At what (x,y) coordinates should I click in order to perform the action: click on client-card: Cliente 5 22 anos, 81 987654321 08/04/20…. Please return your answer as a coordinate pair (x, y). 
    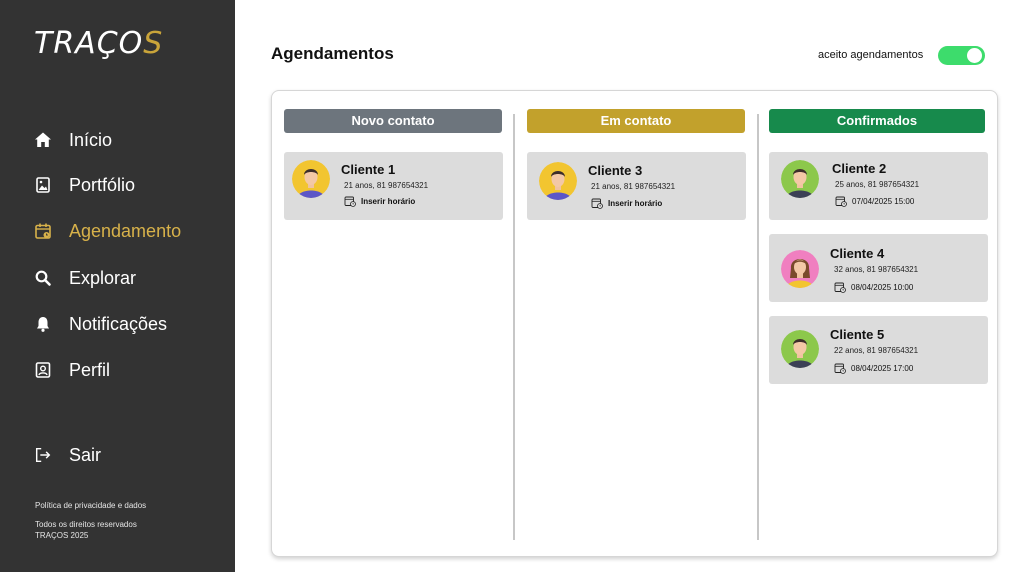
    Looking at the image, I should click on (878, 350).